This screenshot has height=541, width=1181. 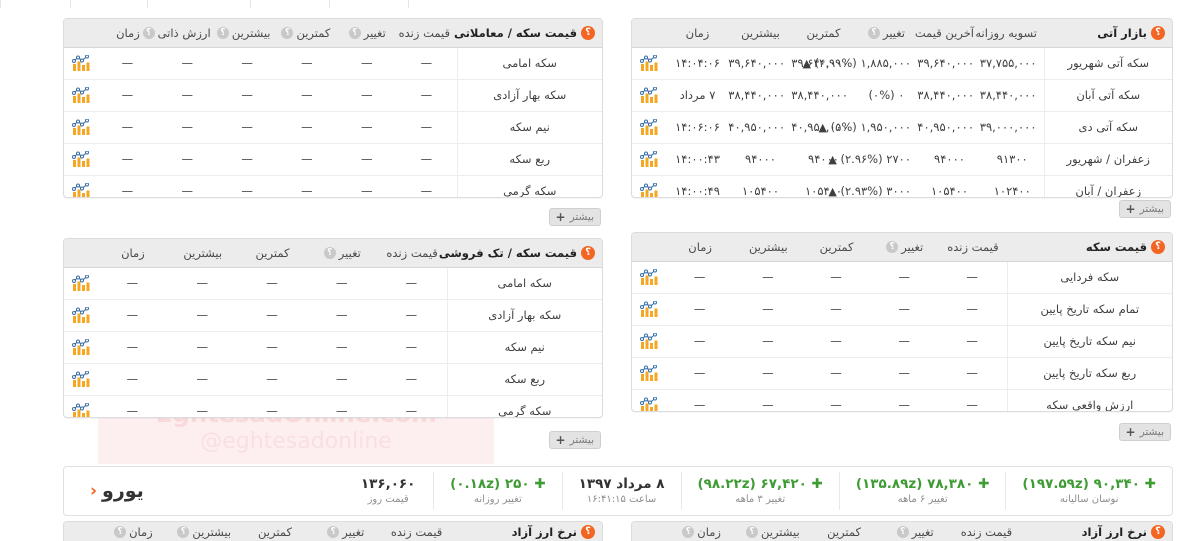 I want to click on row-name-cell: سکه گرمی, so click(x=529, y=186).